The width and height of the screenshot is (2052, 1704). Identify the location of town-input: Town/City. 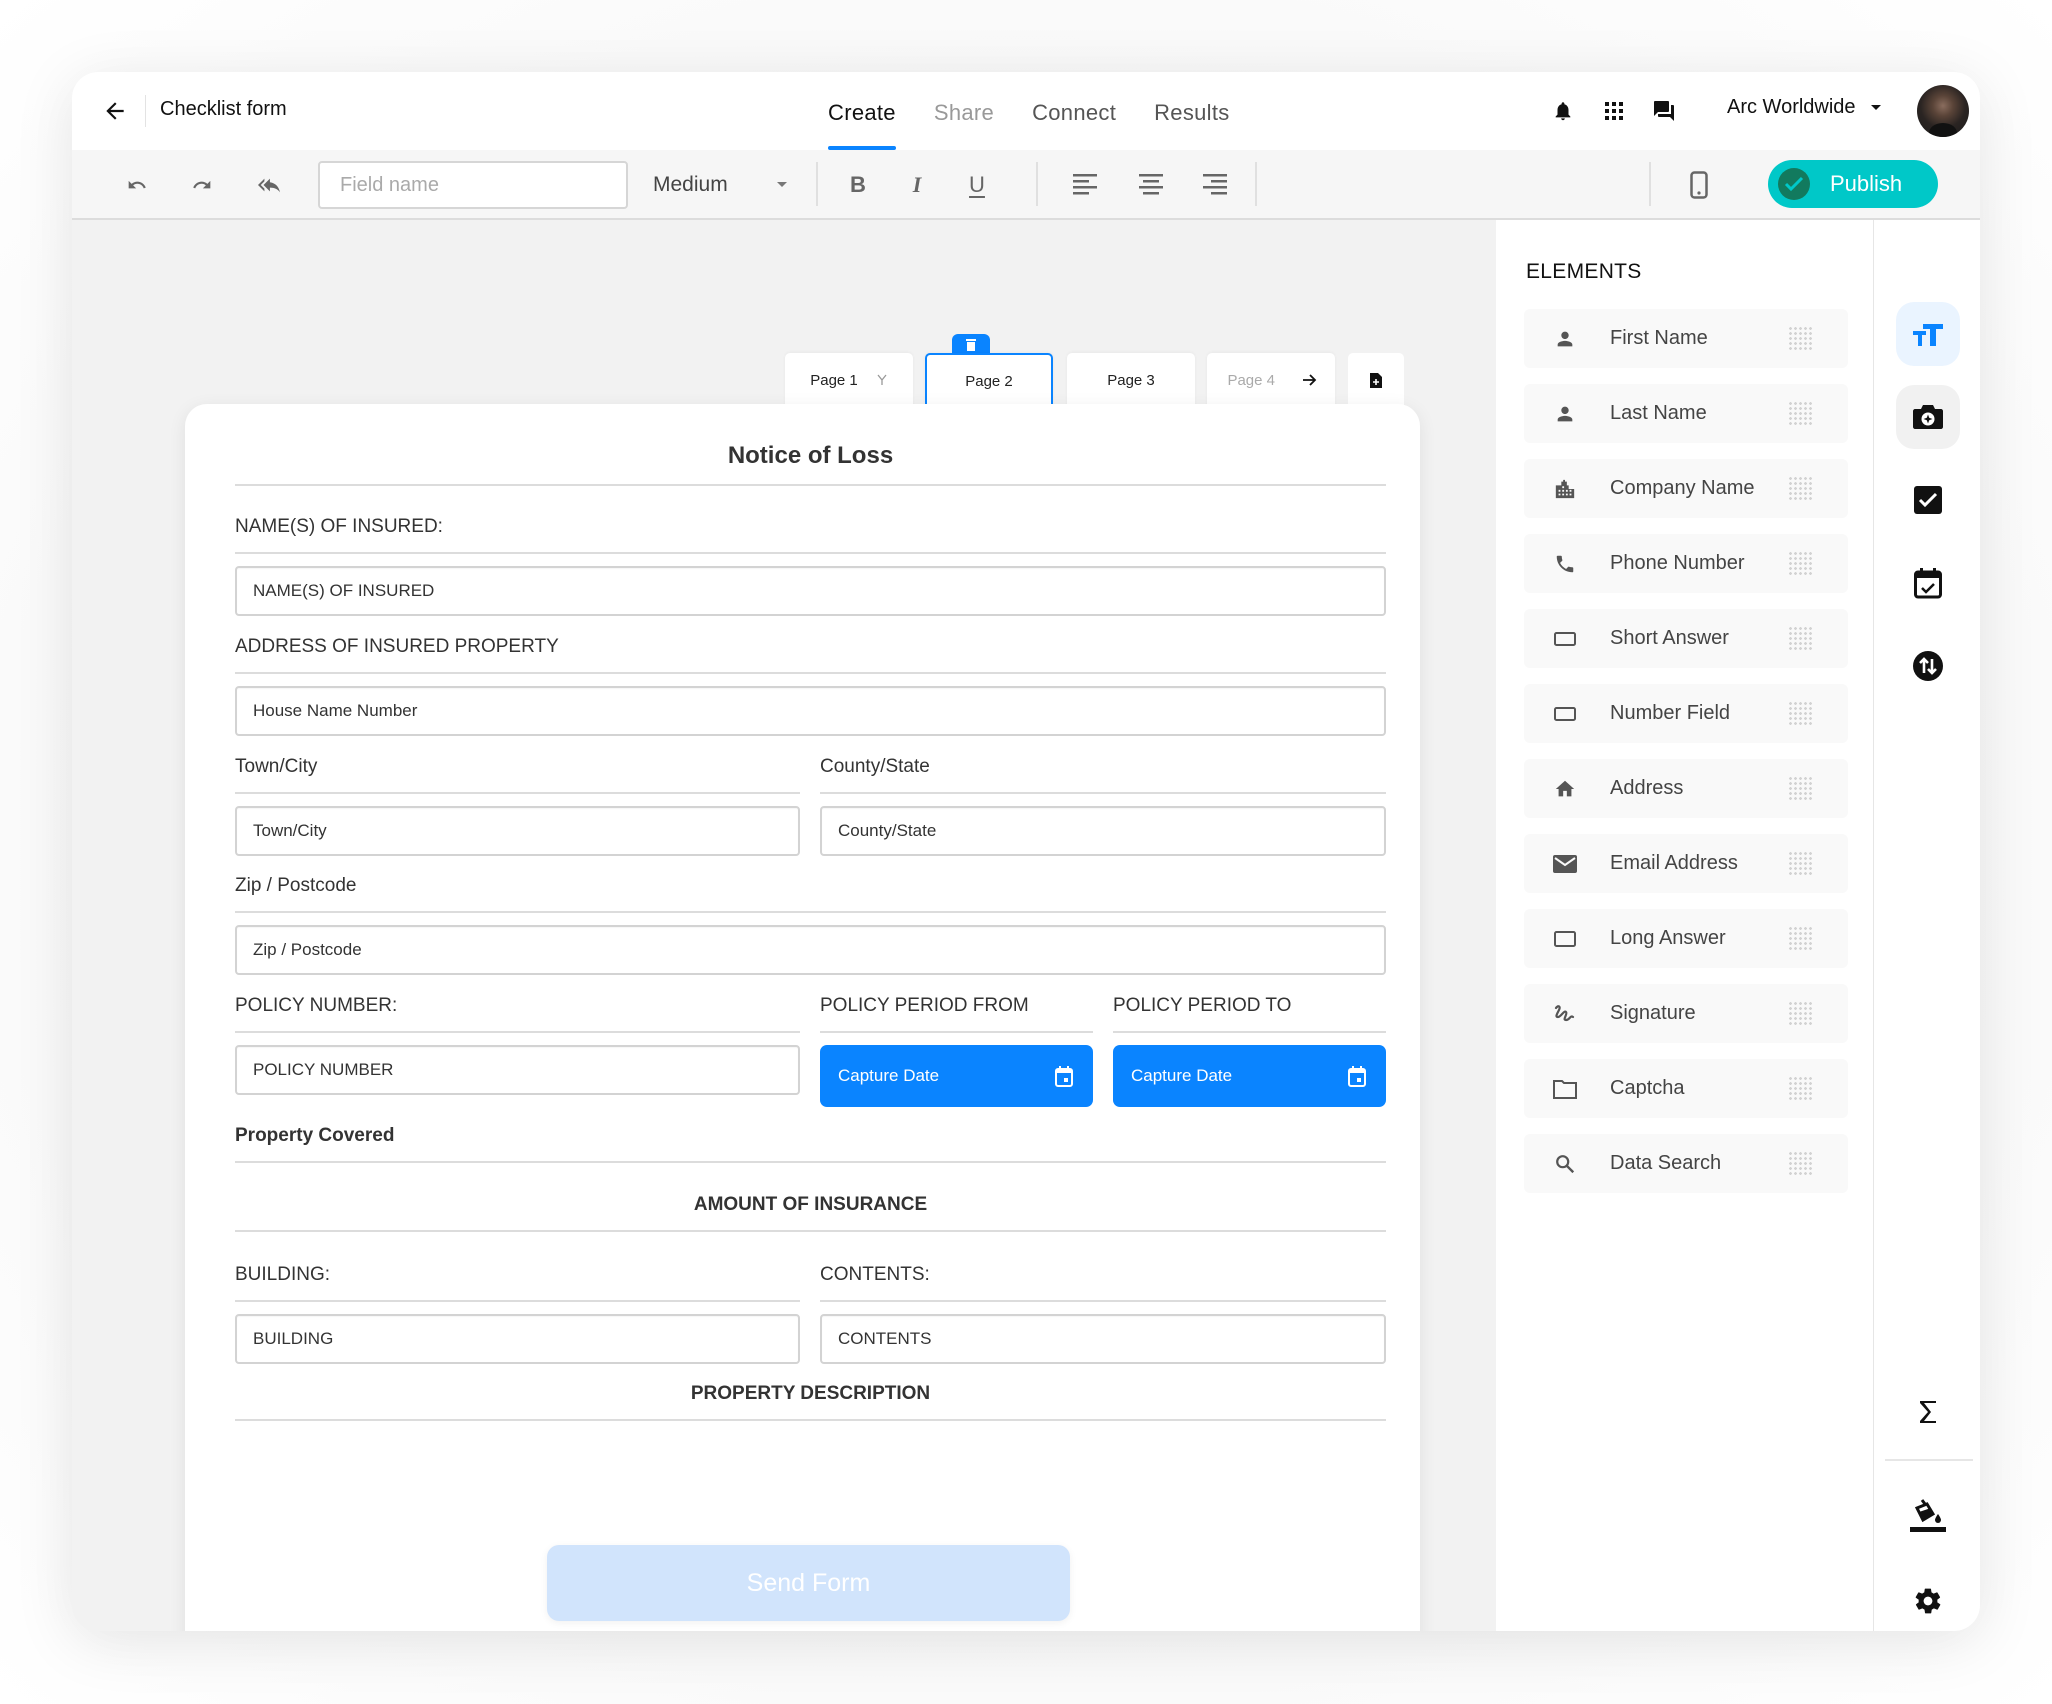
(517, 831).